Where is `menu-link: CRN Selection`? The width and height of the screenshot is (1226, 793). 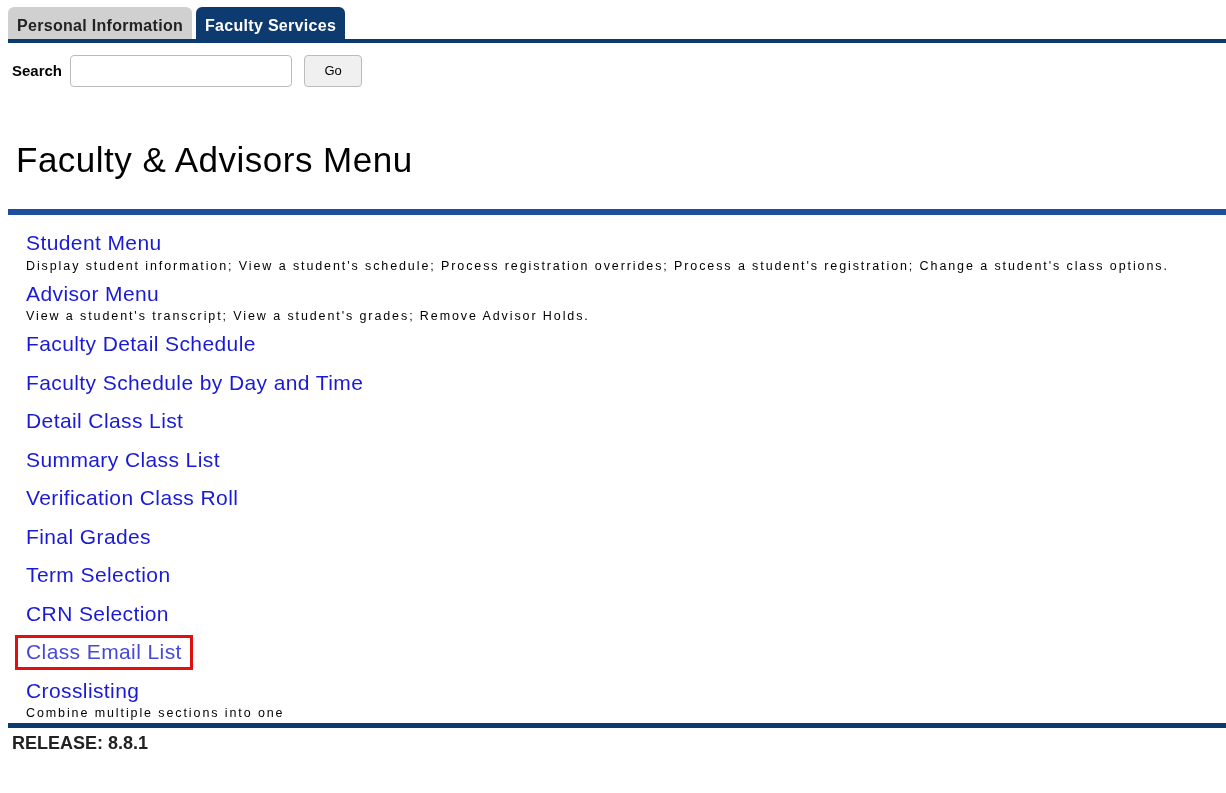
menu-link: CRN Selection is located at coordinates (97, 613).